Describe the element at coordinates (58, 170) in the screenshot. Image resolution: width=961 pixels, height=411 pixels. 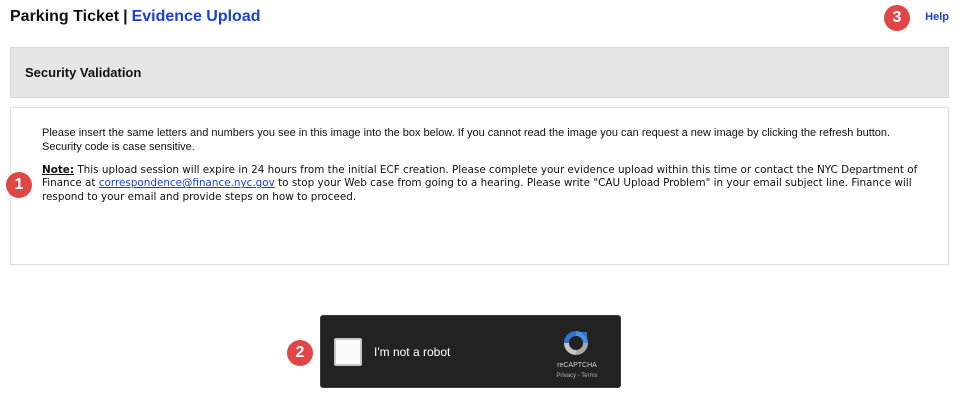
I see `note-label: Note:` at that location.